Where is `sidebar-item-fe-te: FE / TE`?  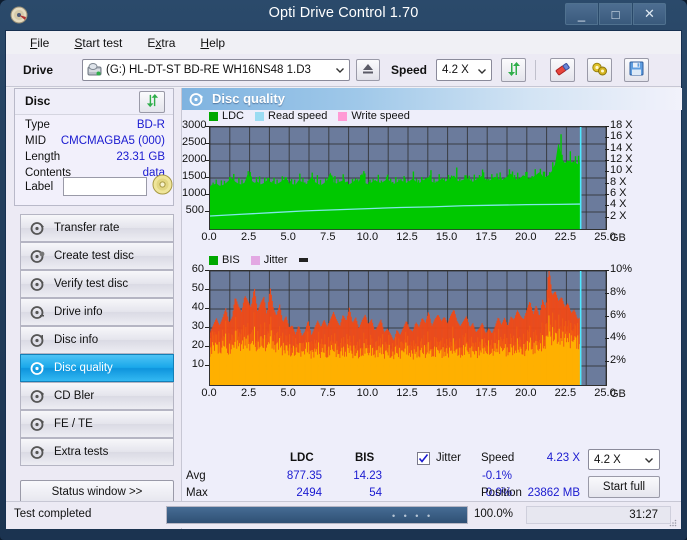 sidebar-item-fe-te: FE / TE is located at coordinates (97, 424).